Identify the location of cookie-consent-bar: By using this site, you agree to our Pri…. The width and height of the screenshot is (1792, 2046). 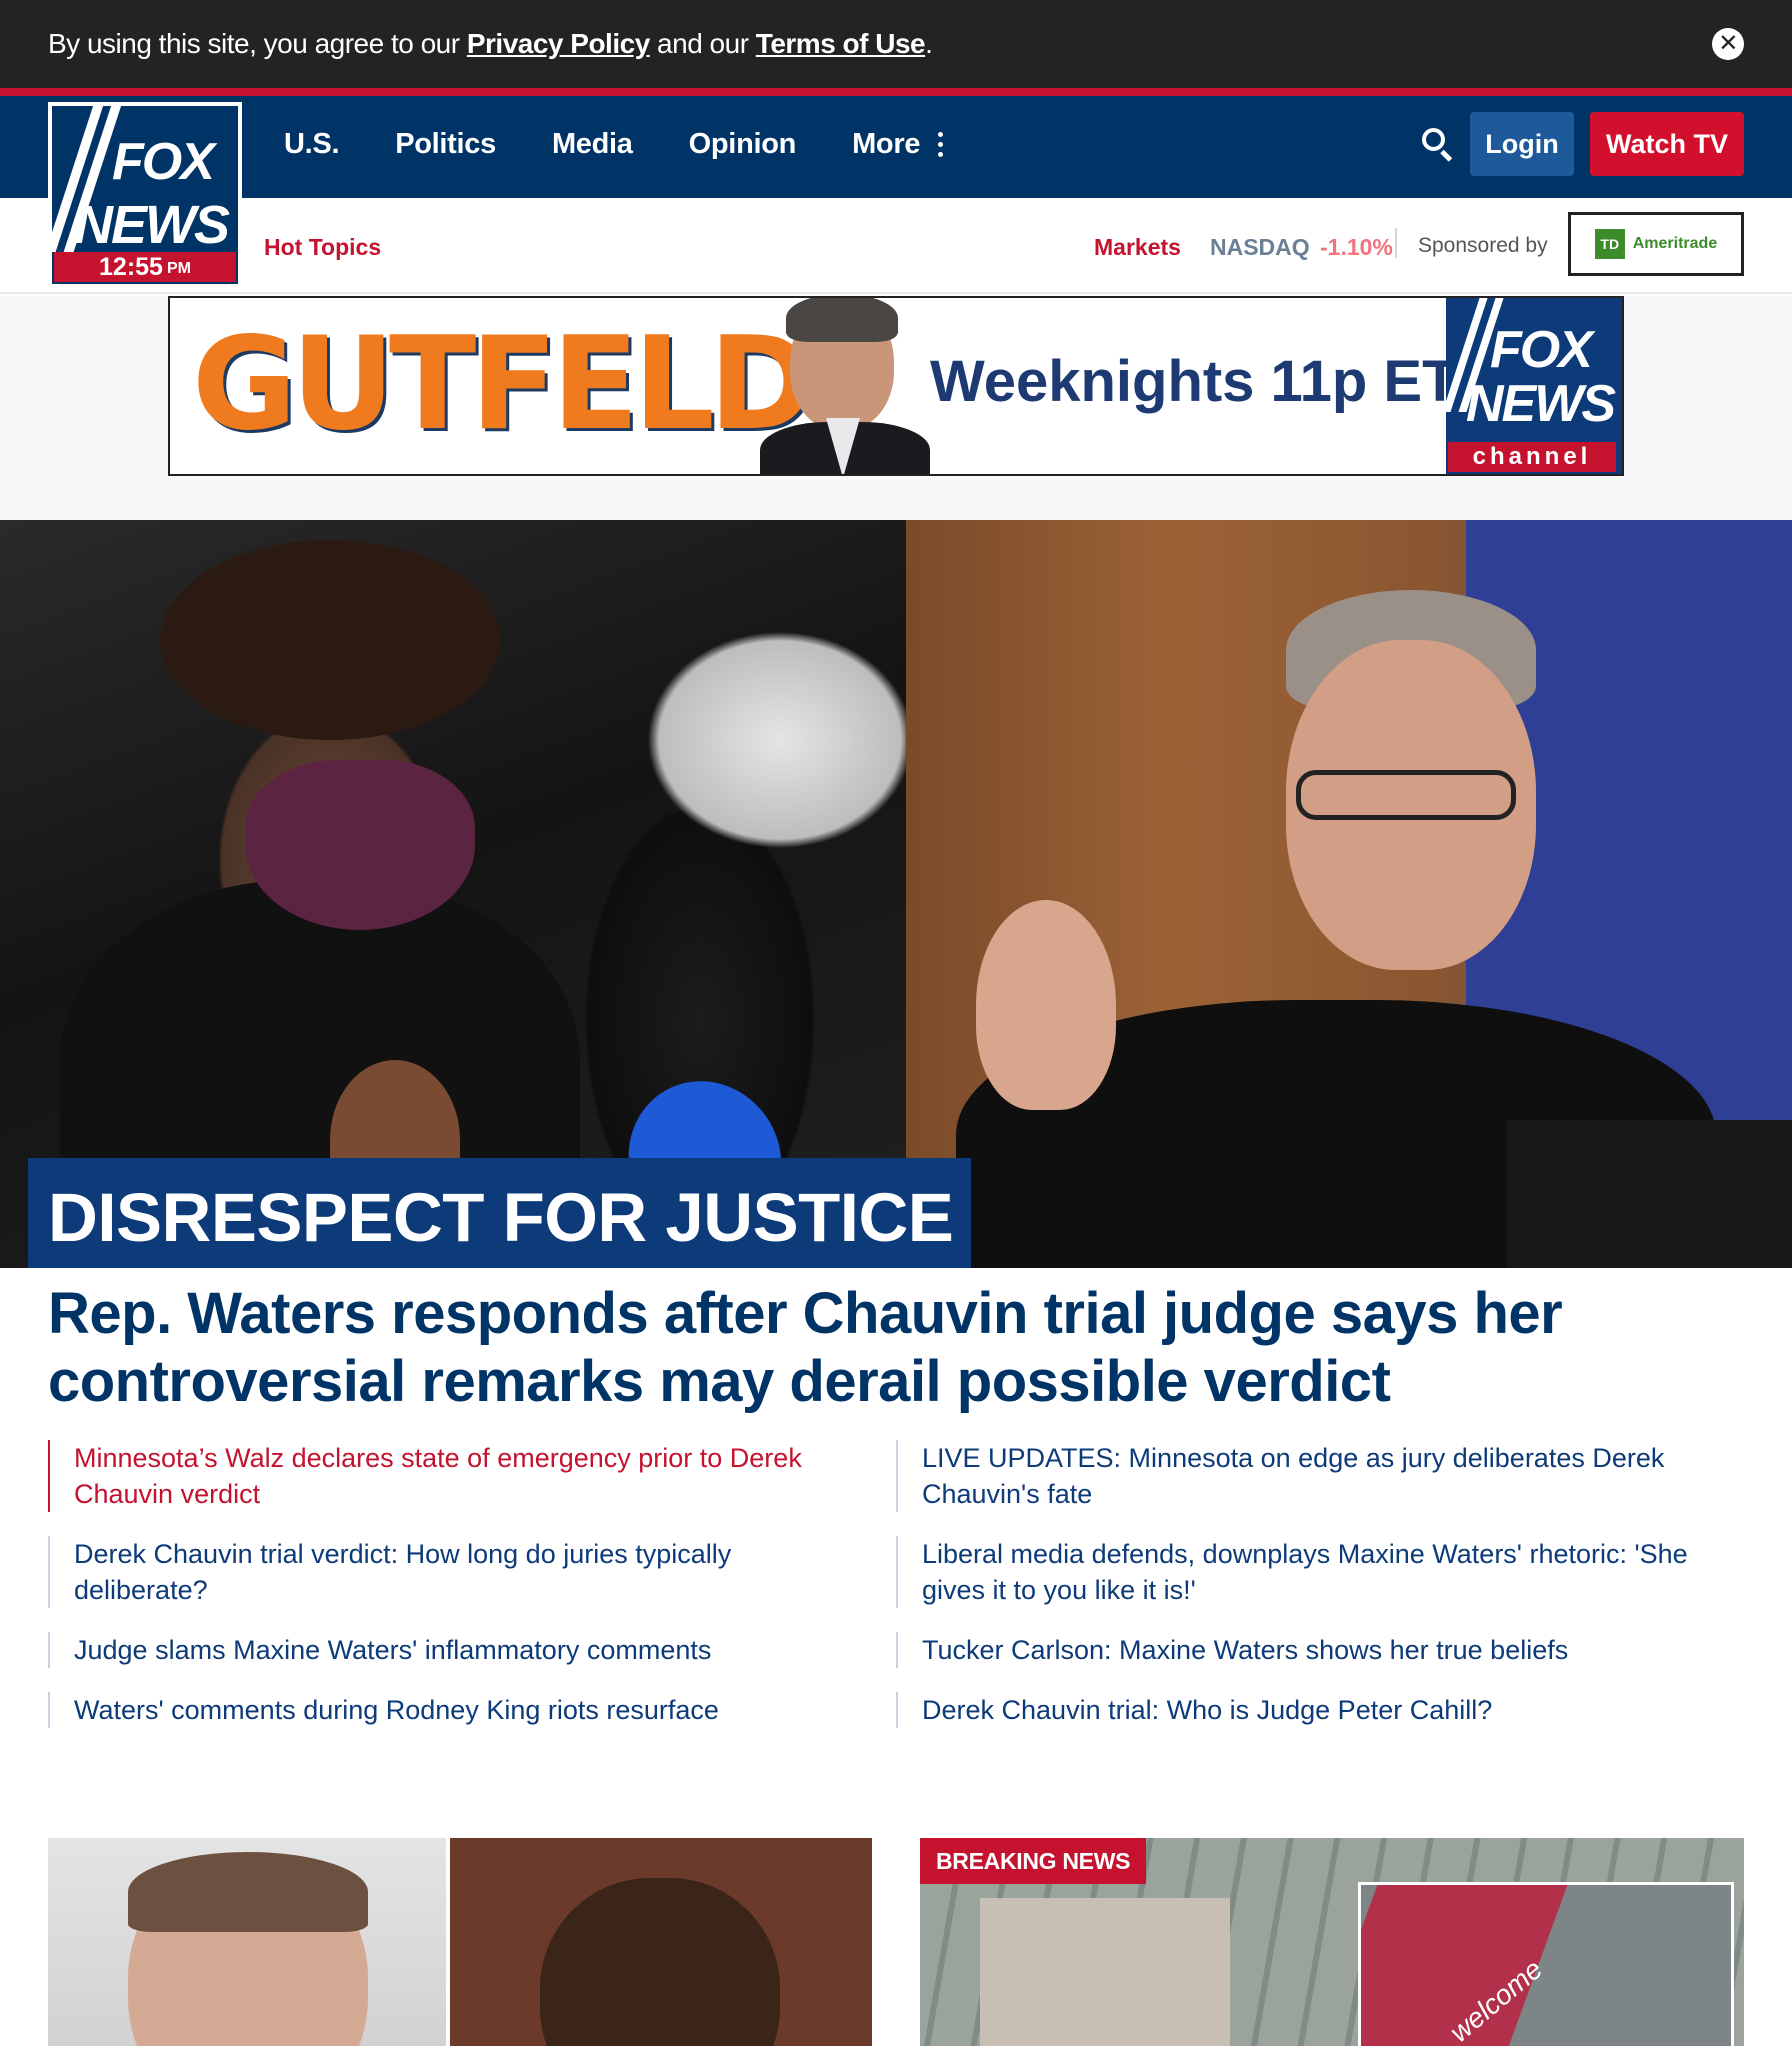
(896, 44).